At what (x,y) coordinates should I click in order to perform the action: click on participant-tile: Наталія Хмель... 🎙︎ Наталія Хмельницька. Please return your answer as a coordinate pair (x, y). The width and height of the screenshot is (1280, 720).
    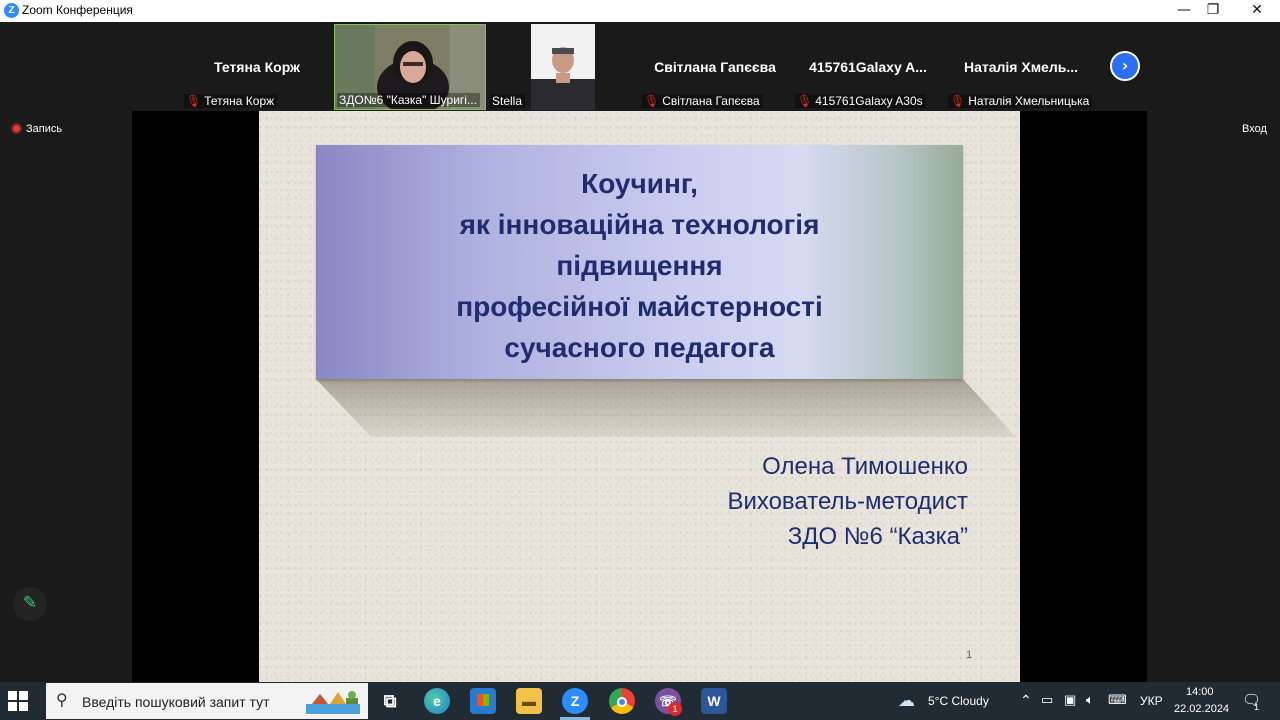
    Looking at the image, I should click on (1021, 67).